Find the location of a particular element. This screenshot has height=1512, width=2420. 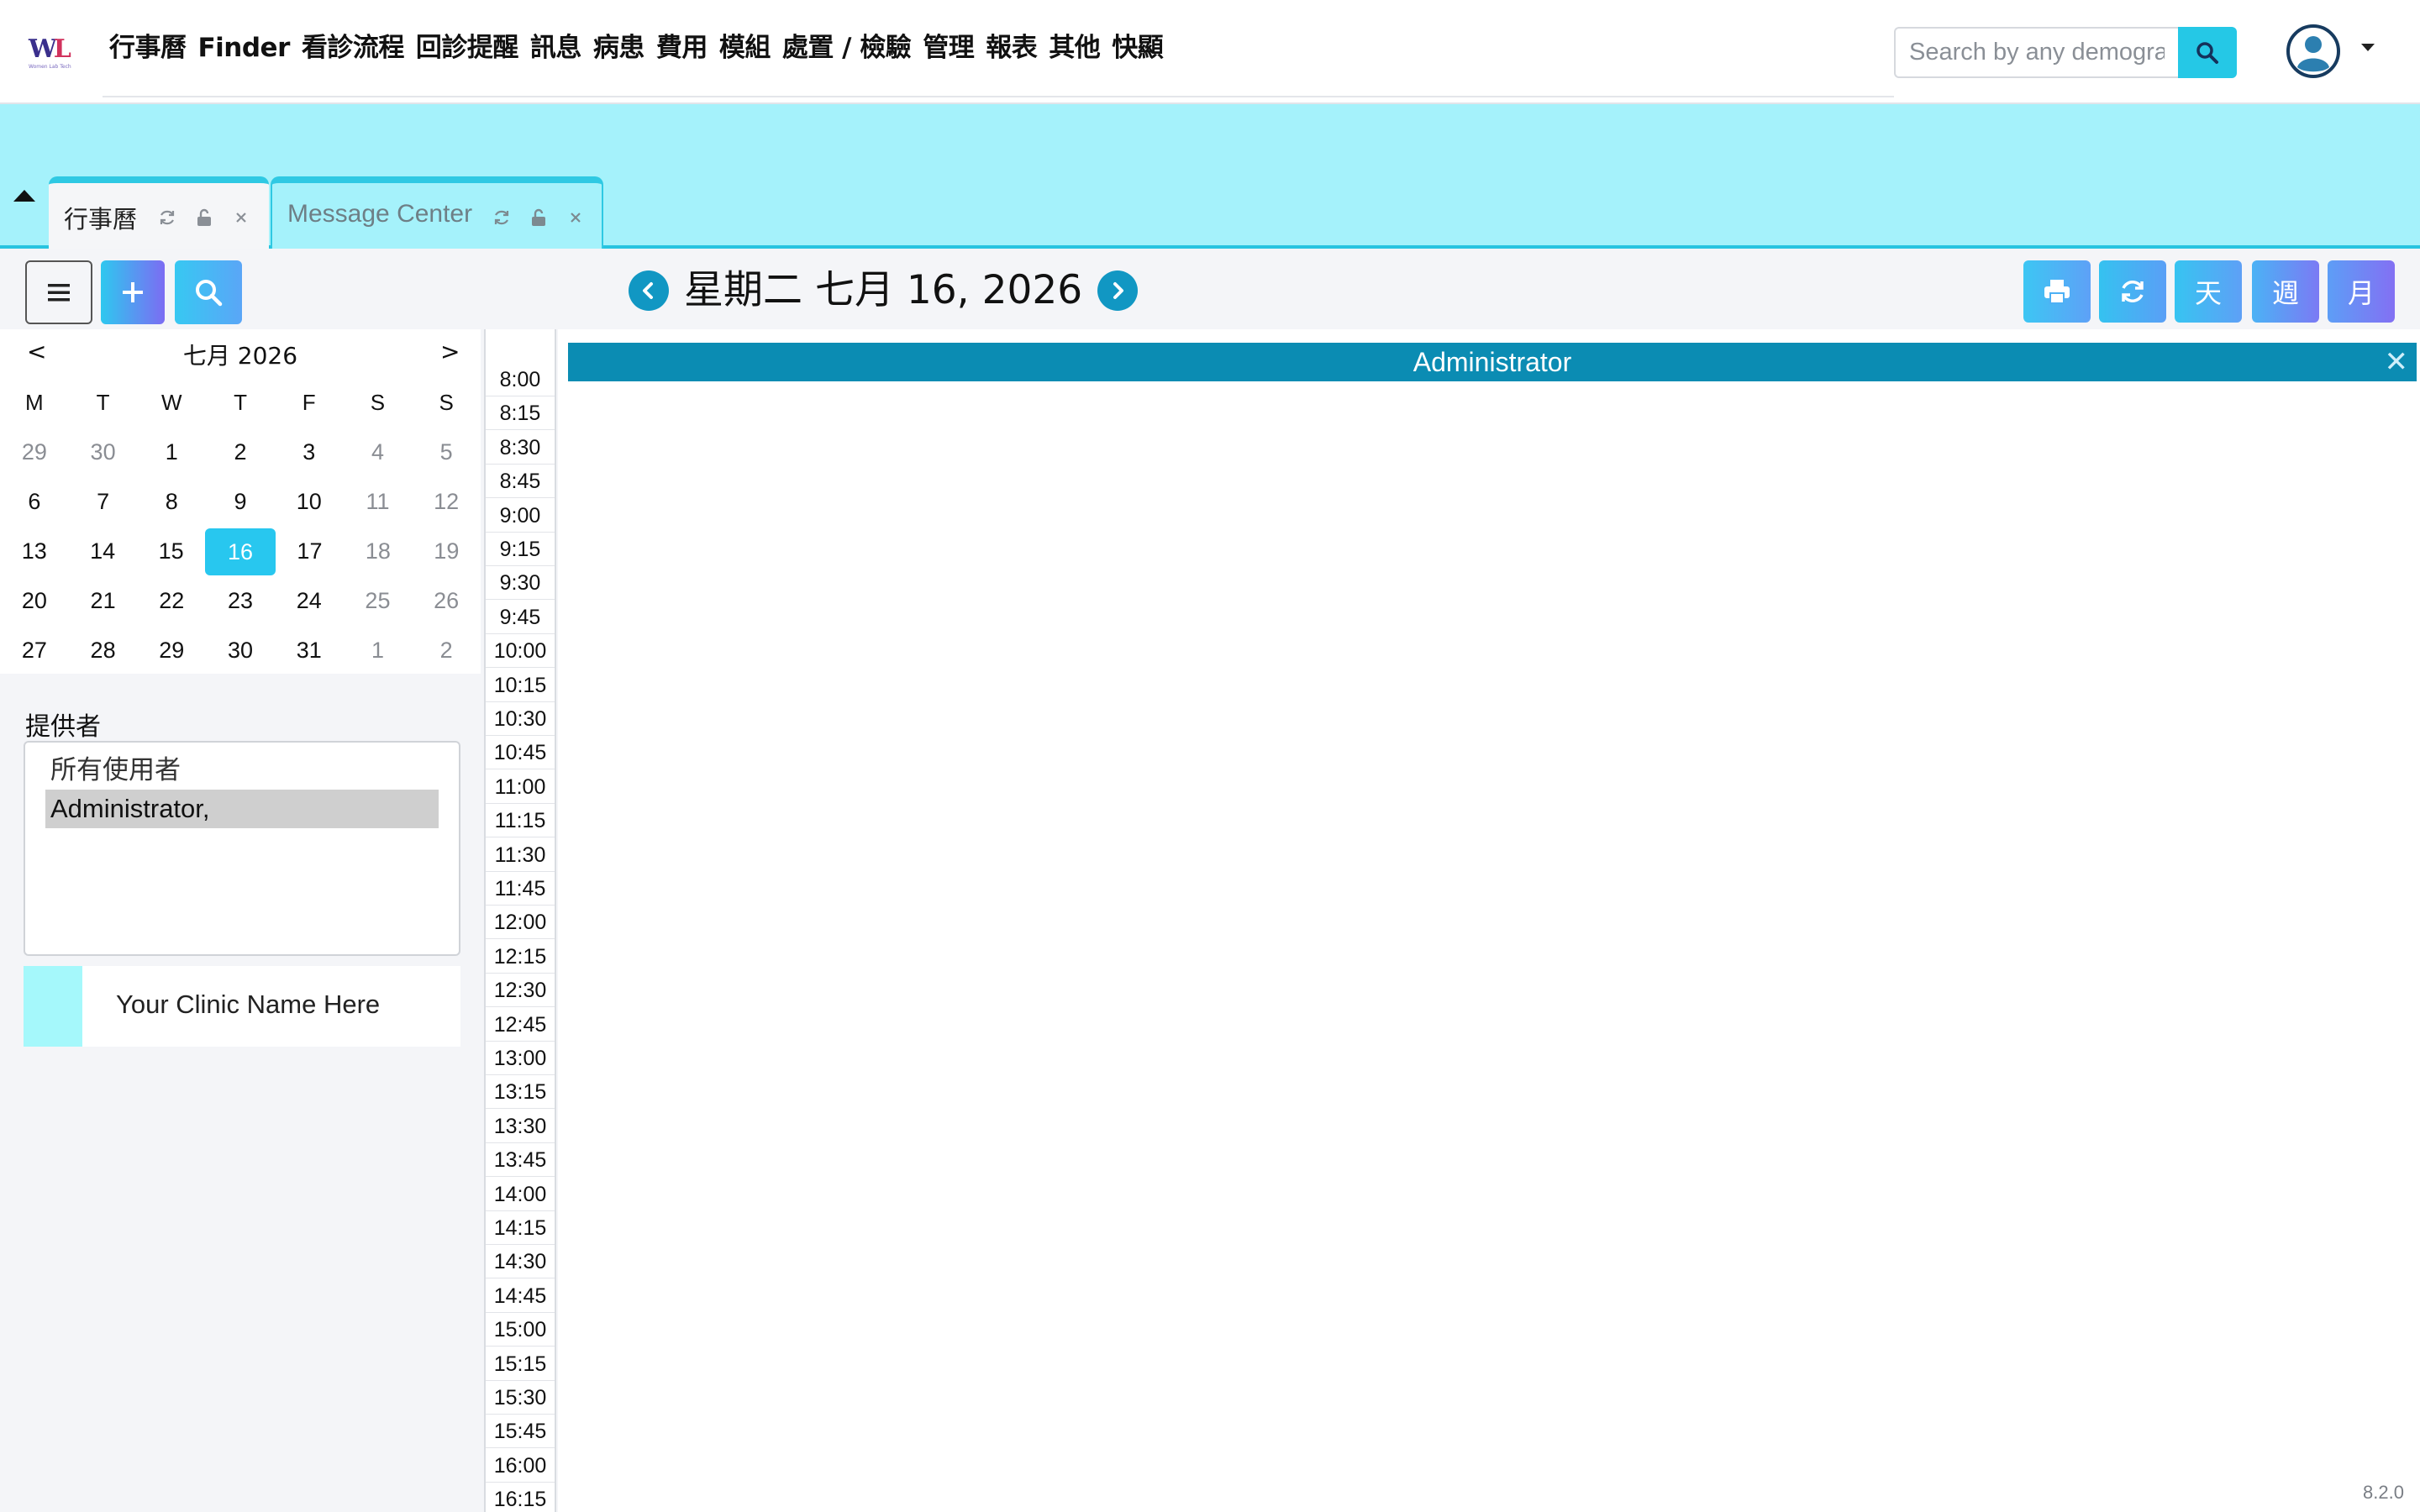

time-slot-label: 15:15 is located at coordinates (521, 1364).